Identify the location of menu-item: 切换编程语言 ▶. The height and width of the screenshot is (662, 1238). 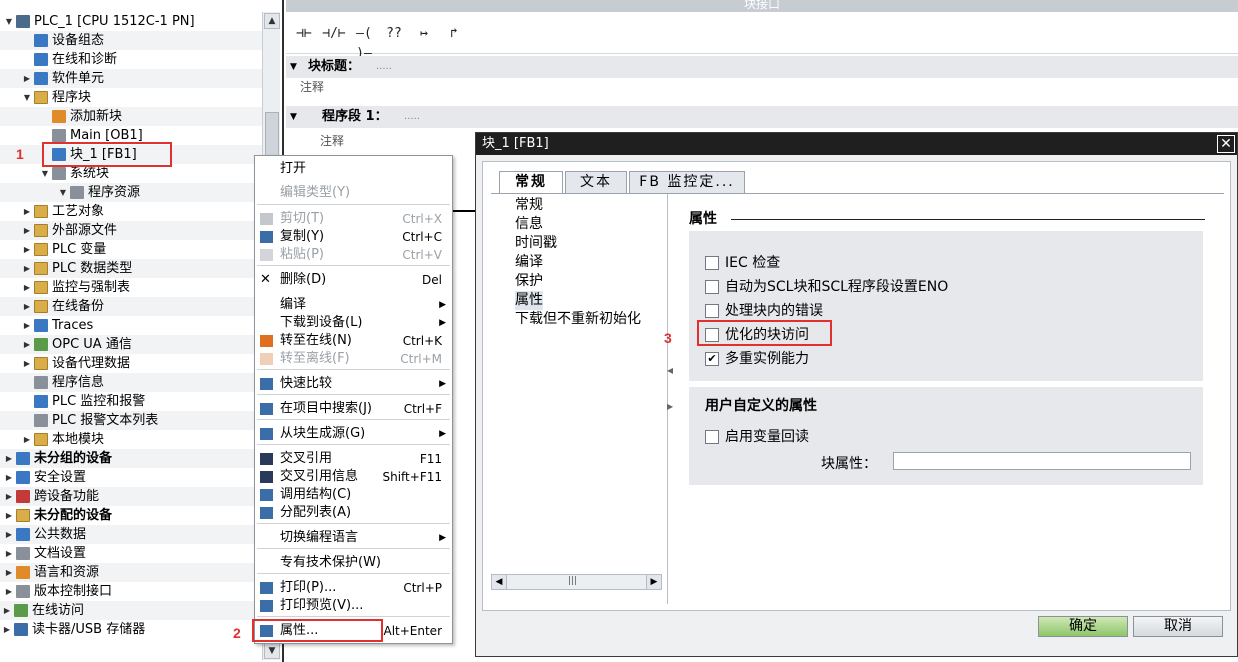
(353, 538).